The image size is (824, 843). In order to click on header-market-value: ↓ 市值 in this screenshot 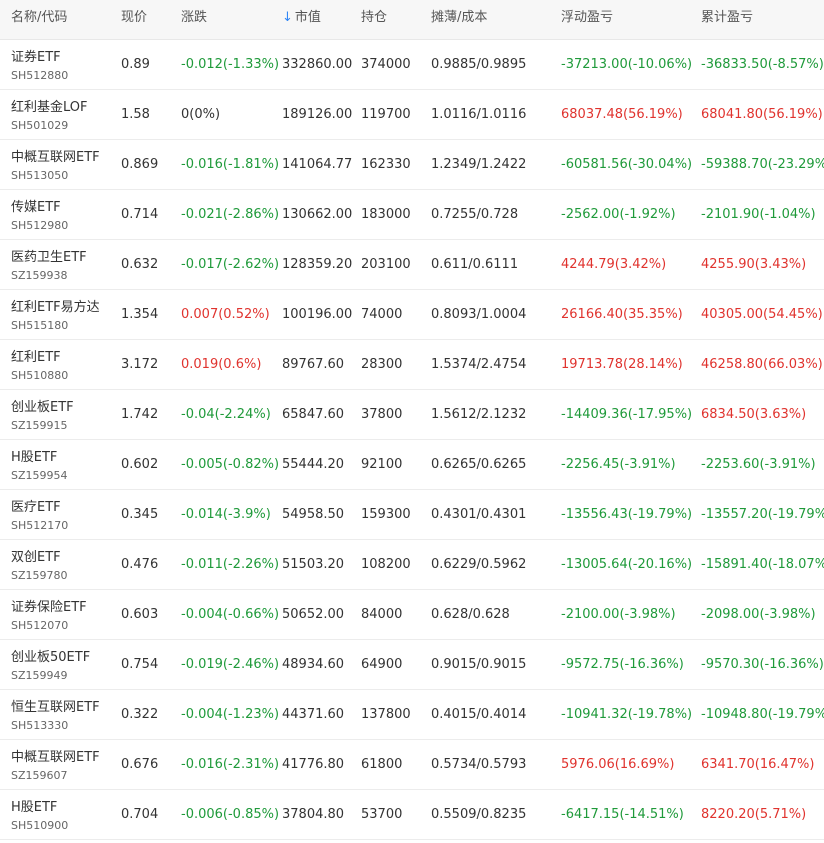, I will do `click(301, 19)`.